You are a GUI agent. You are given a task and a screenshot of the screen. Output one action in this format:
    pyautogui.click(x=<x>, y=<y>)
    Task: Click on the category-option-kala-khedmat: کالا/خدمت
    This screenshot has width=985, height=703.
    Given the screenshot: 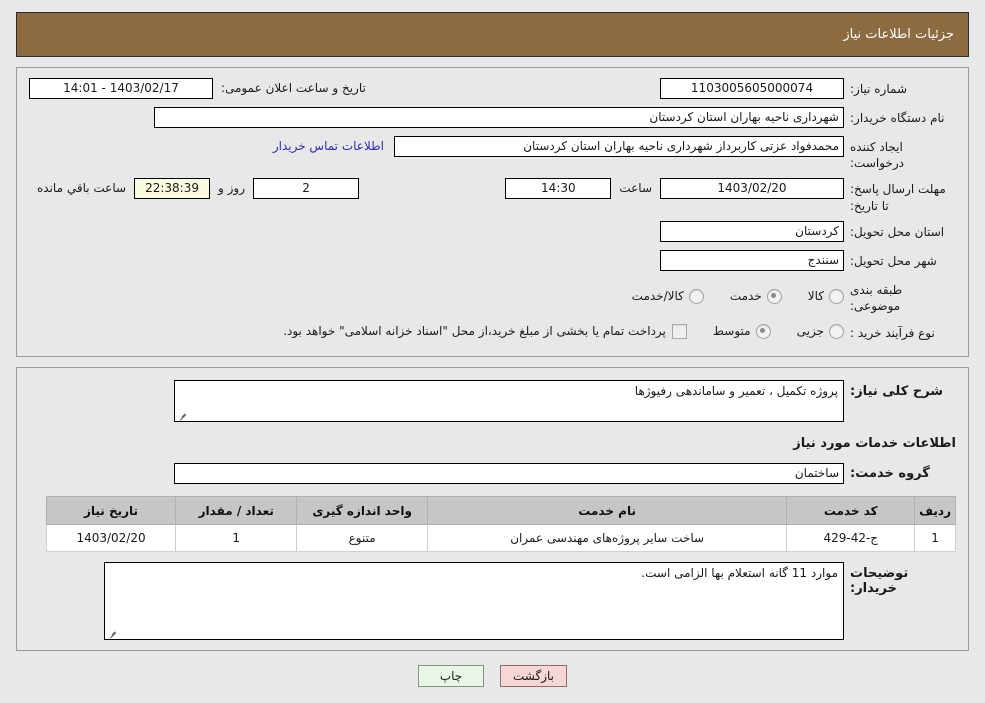 What is the action you would take?
    pyautogui.click(x=667, y=296)
    